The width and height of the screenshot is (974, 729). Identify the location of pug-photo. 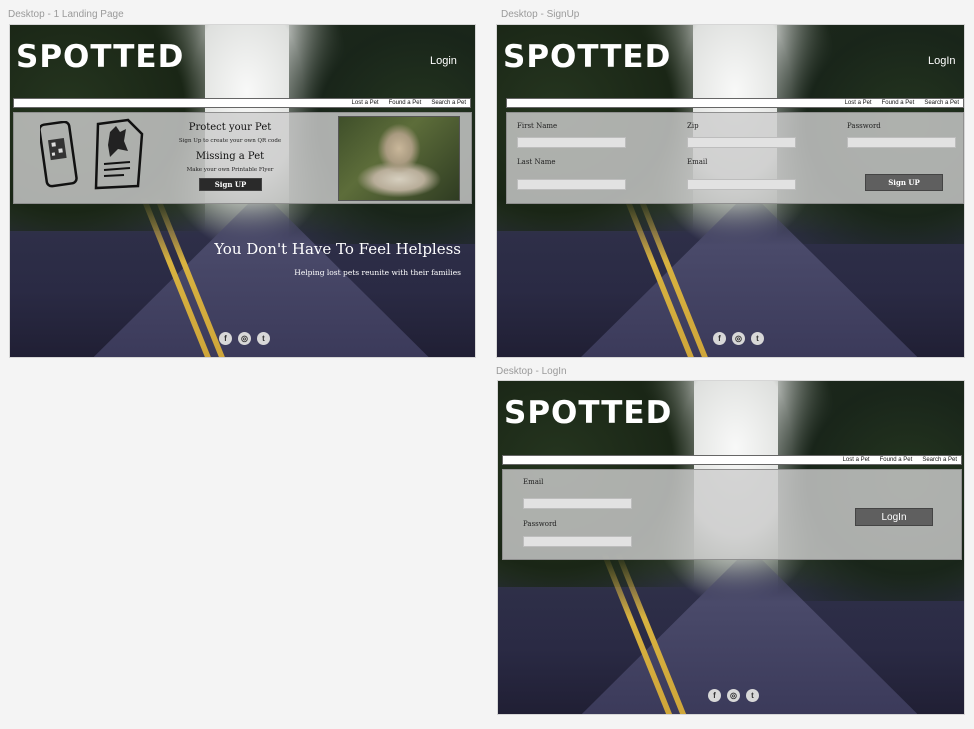
(399, 158).